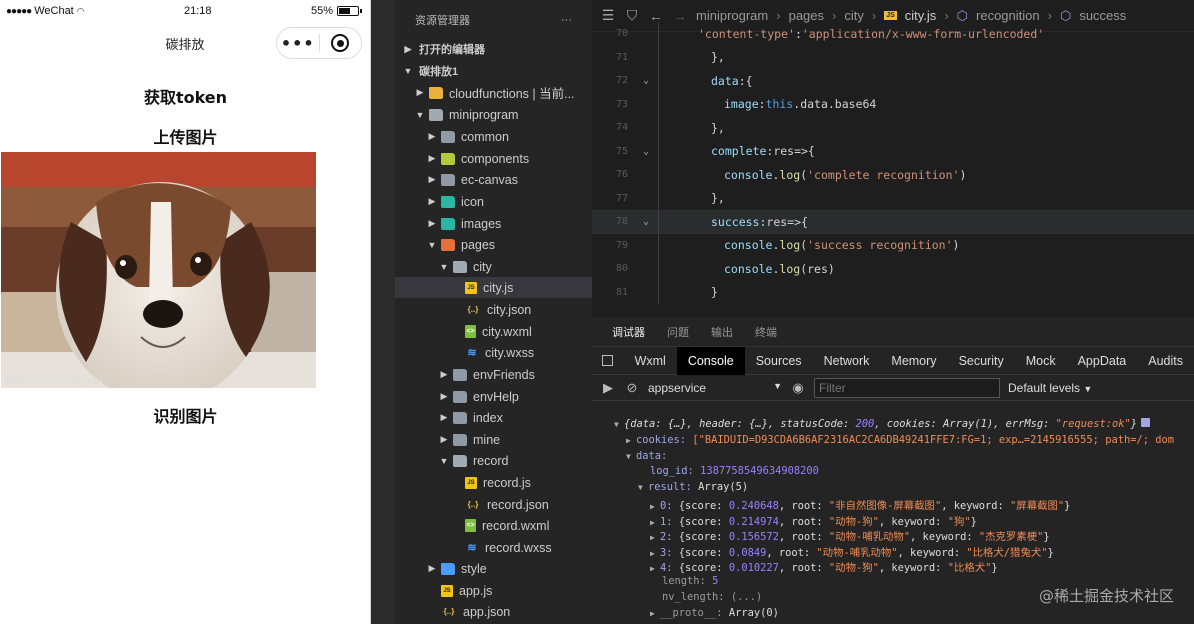  I want to click on console-proto-row: ▶ __proto__: Array(0), so click(893, 615).